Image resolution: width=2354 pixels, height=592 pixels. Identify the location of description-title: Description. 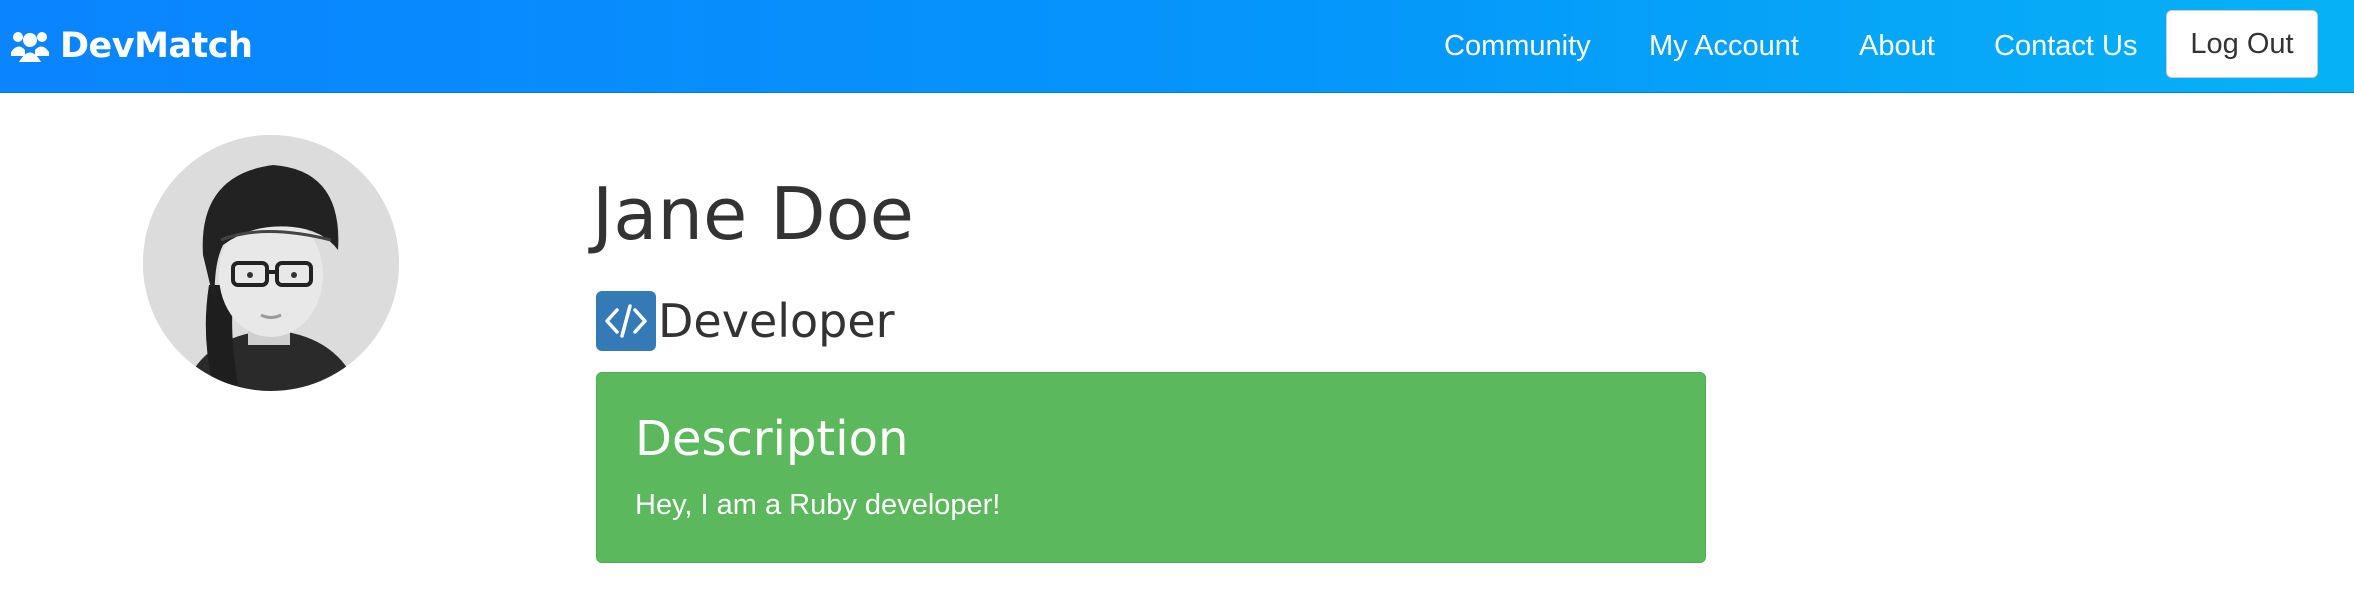
(772, 439).